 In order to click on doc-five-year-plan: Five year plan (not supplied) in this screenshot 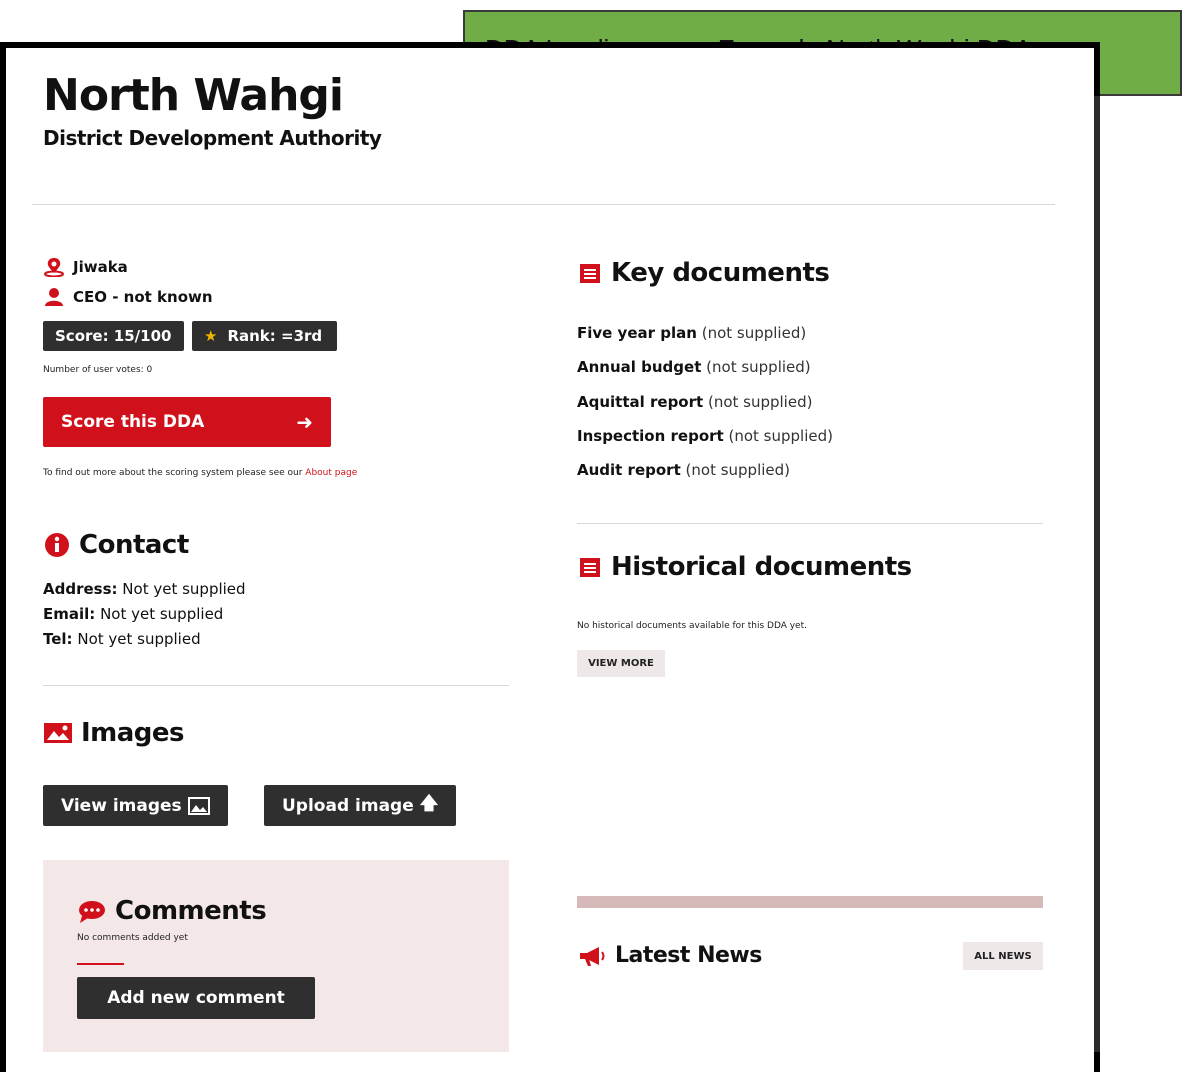, I will do `click(691, 333)`.